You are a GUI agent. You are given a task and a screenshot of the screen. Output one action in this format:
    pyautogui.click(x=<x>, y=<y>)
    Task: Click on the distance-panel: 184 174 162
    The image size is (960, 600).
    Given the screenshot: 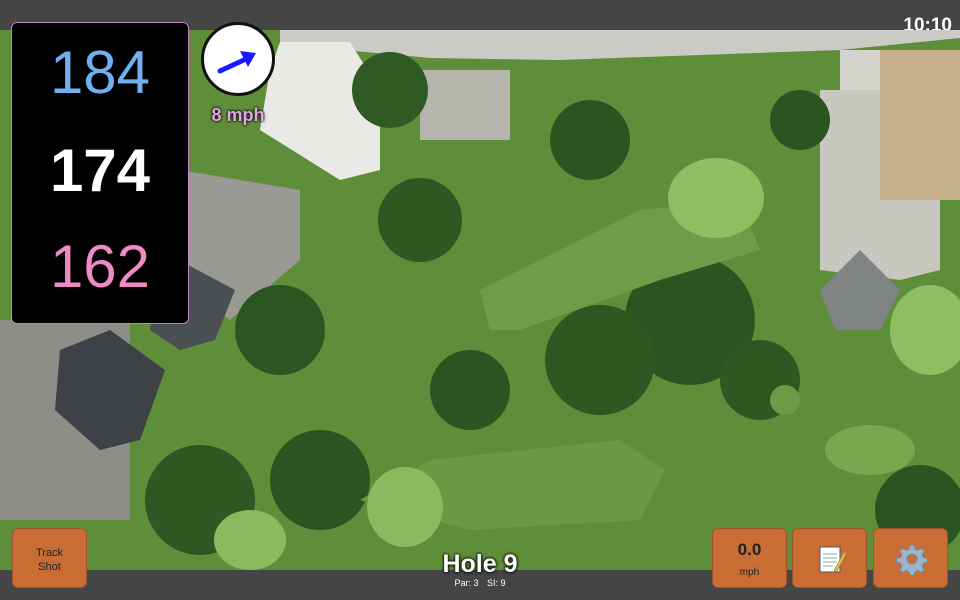 What is the action you would take?
    pyautogui.click(x=100, y=173)
    